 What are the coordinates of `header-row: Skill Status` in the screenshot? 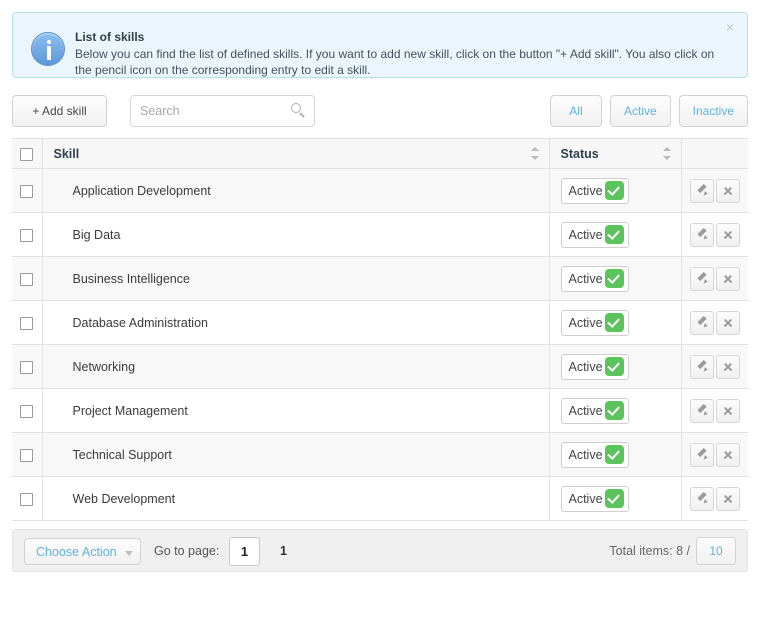 It's located at (380, 153).